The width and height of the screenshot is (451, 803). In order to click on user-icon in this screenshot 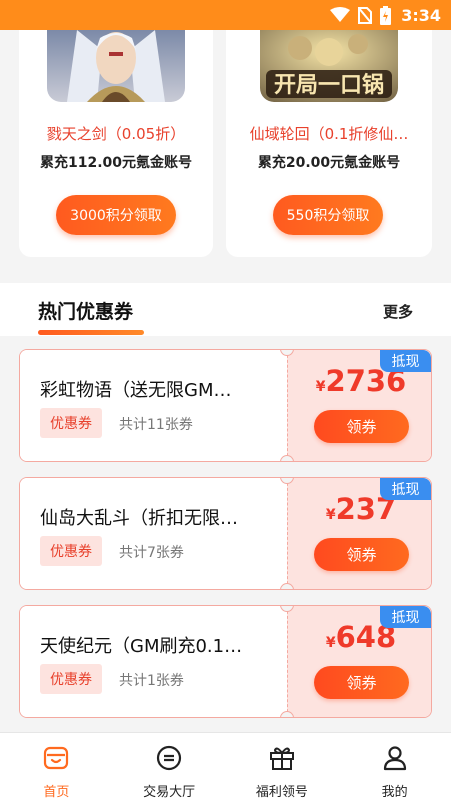, I will do `click(395, 760)`.